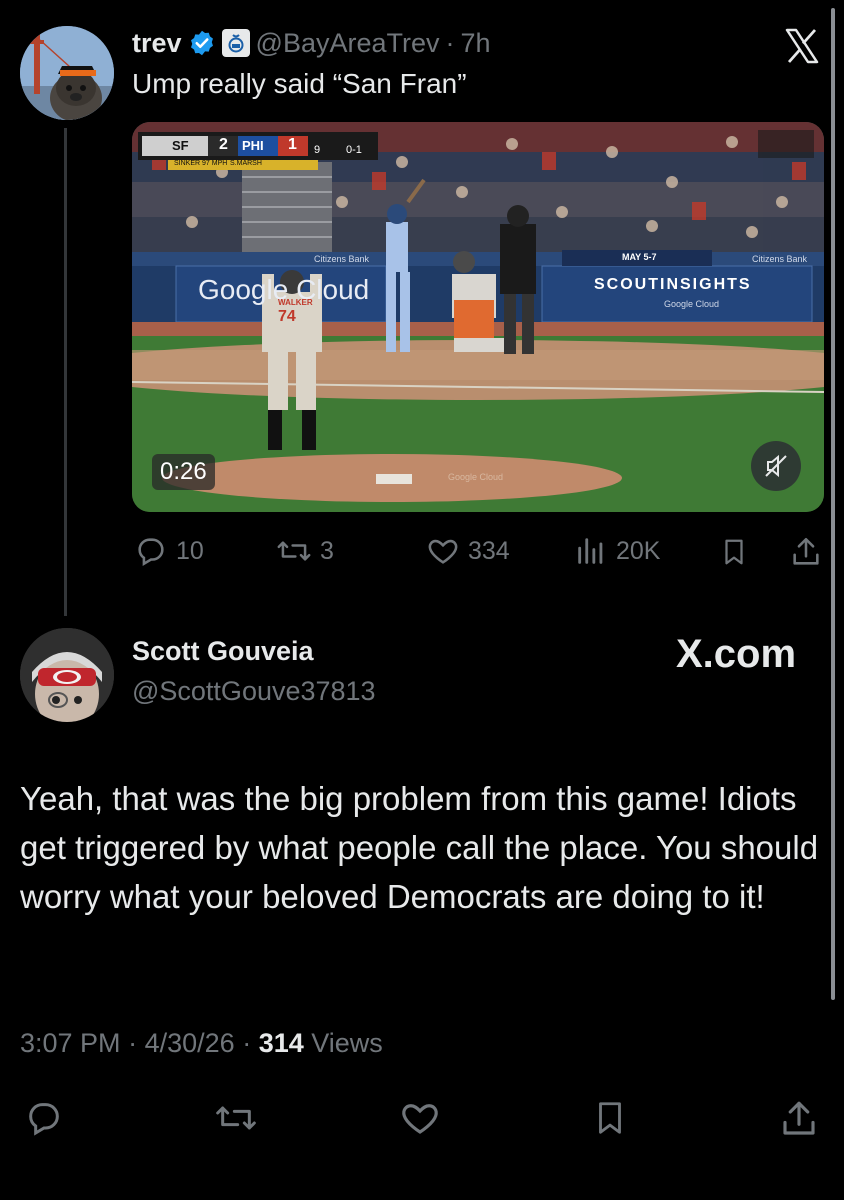  I want to click on like-action: 334, so click(468, 551).